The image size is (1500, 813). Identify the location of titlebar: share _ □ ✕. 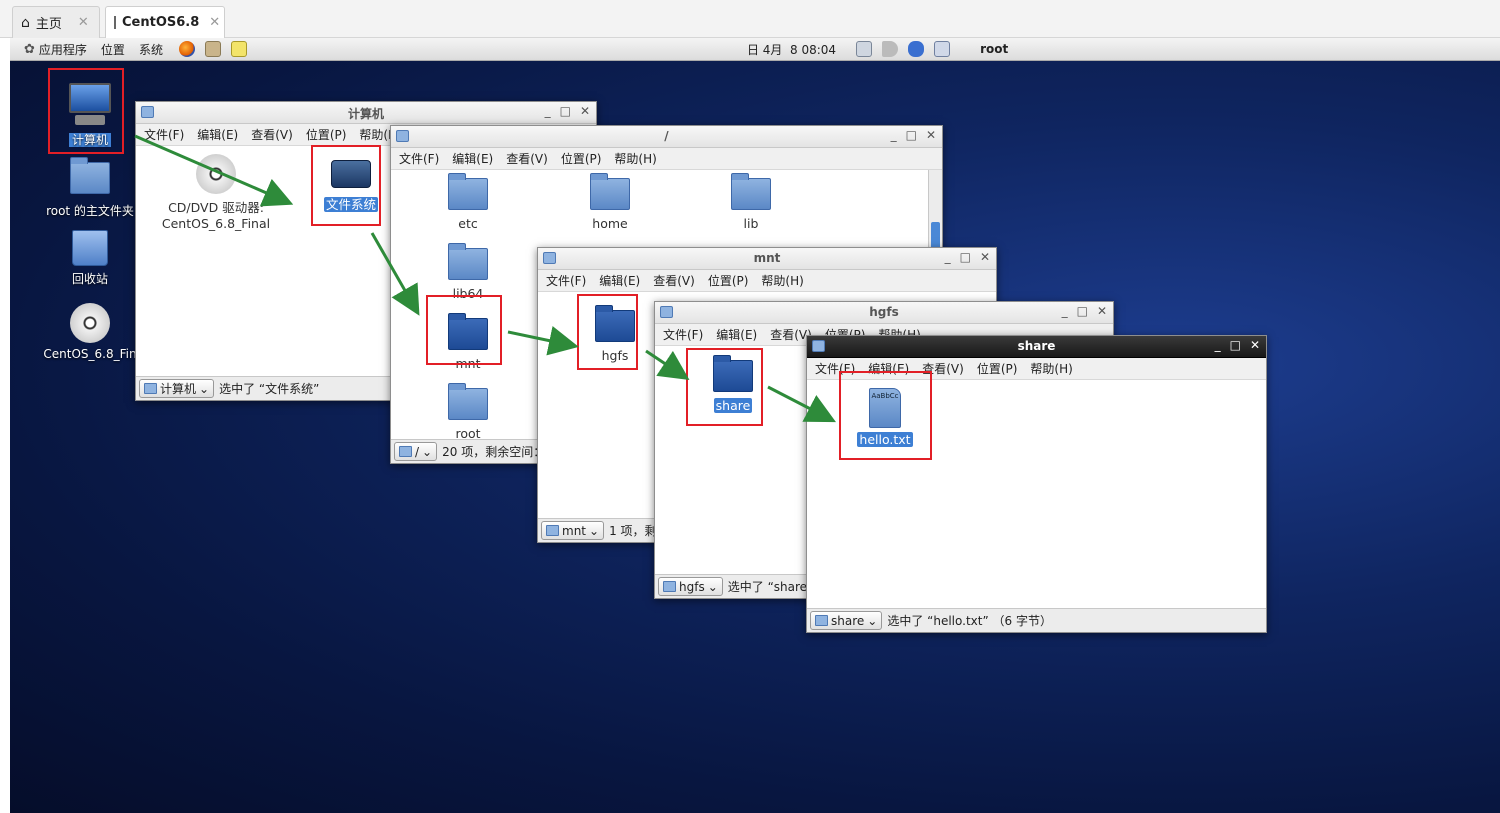
(1036, 347).